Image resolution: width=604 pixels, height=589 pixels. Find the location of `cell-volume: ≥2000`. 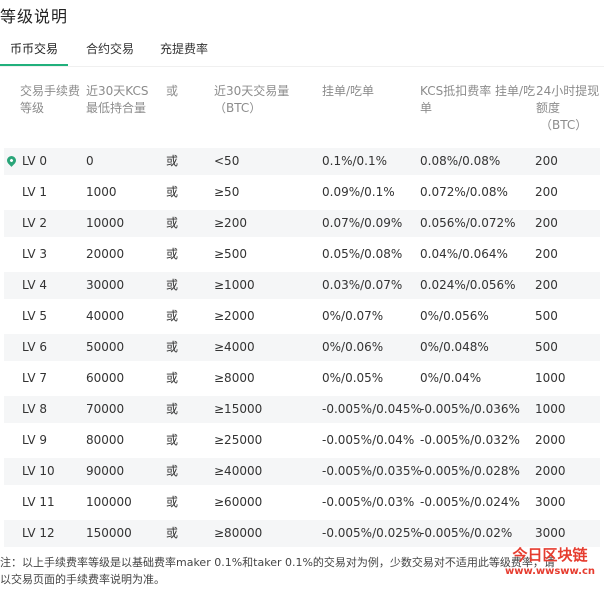

cell-volume: ≥2000 is located at coordinates (234, 316).